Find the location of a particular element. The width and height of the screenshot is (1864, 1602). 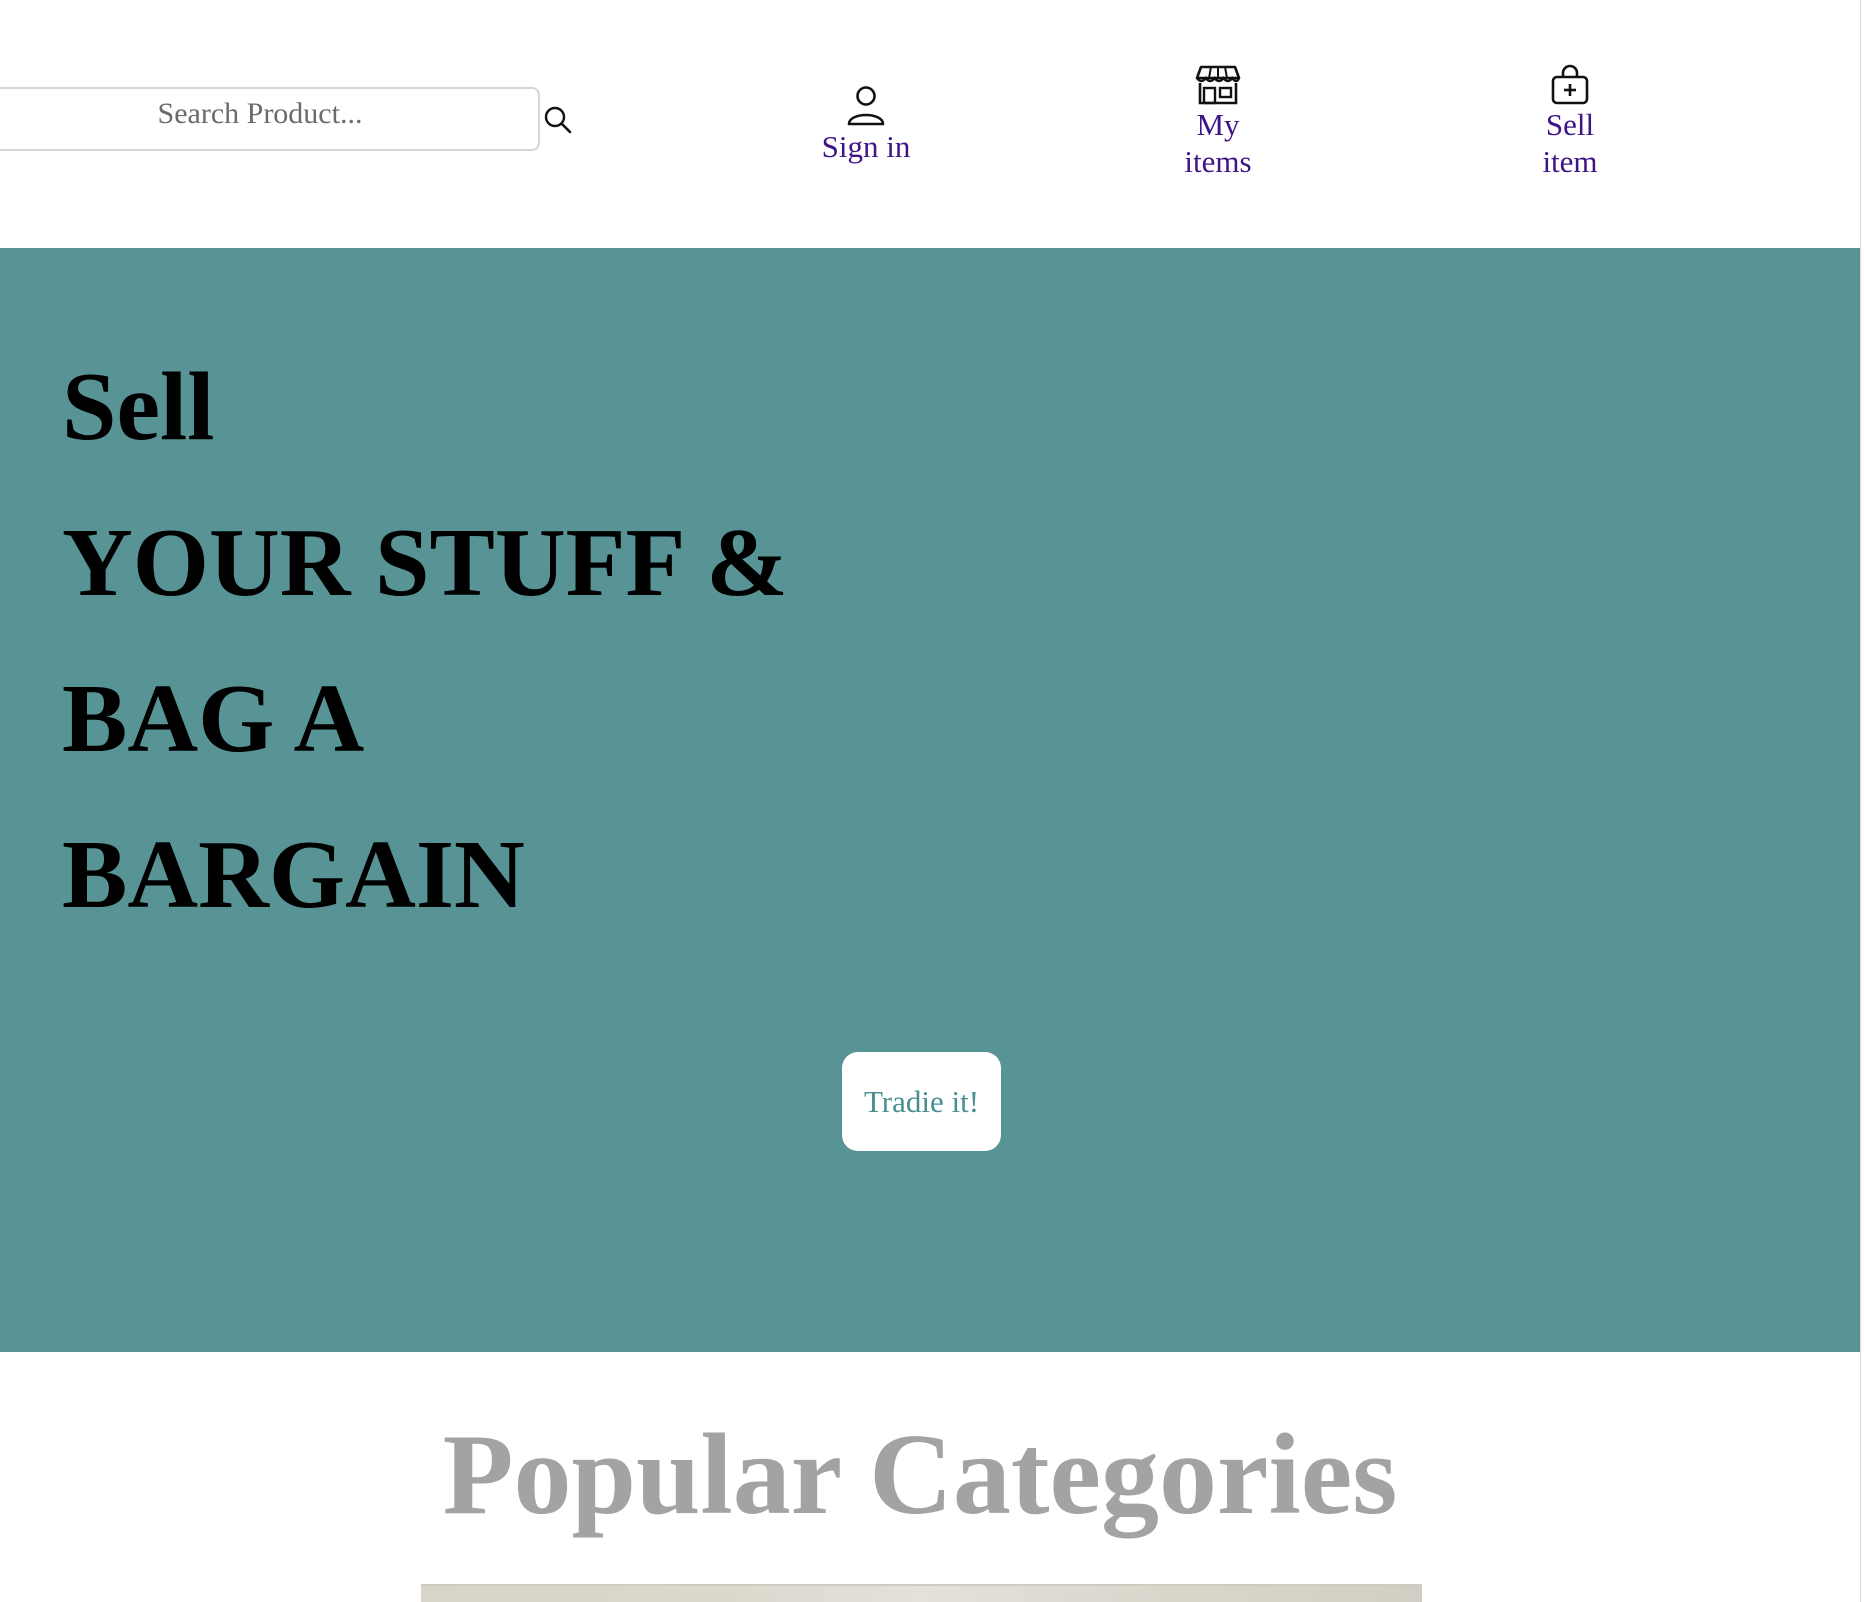

sign-in-link: Sign in is located at coordinates (866, 124).